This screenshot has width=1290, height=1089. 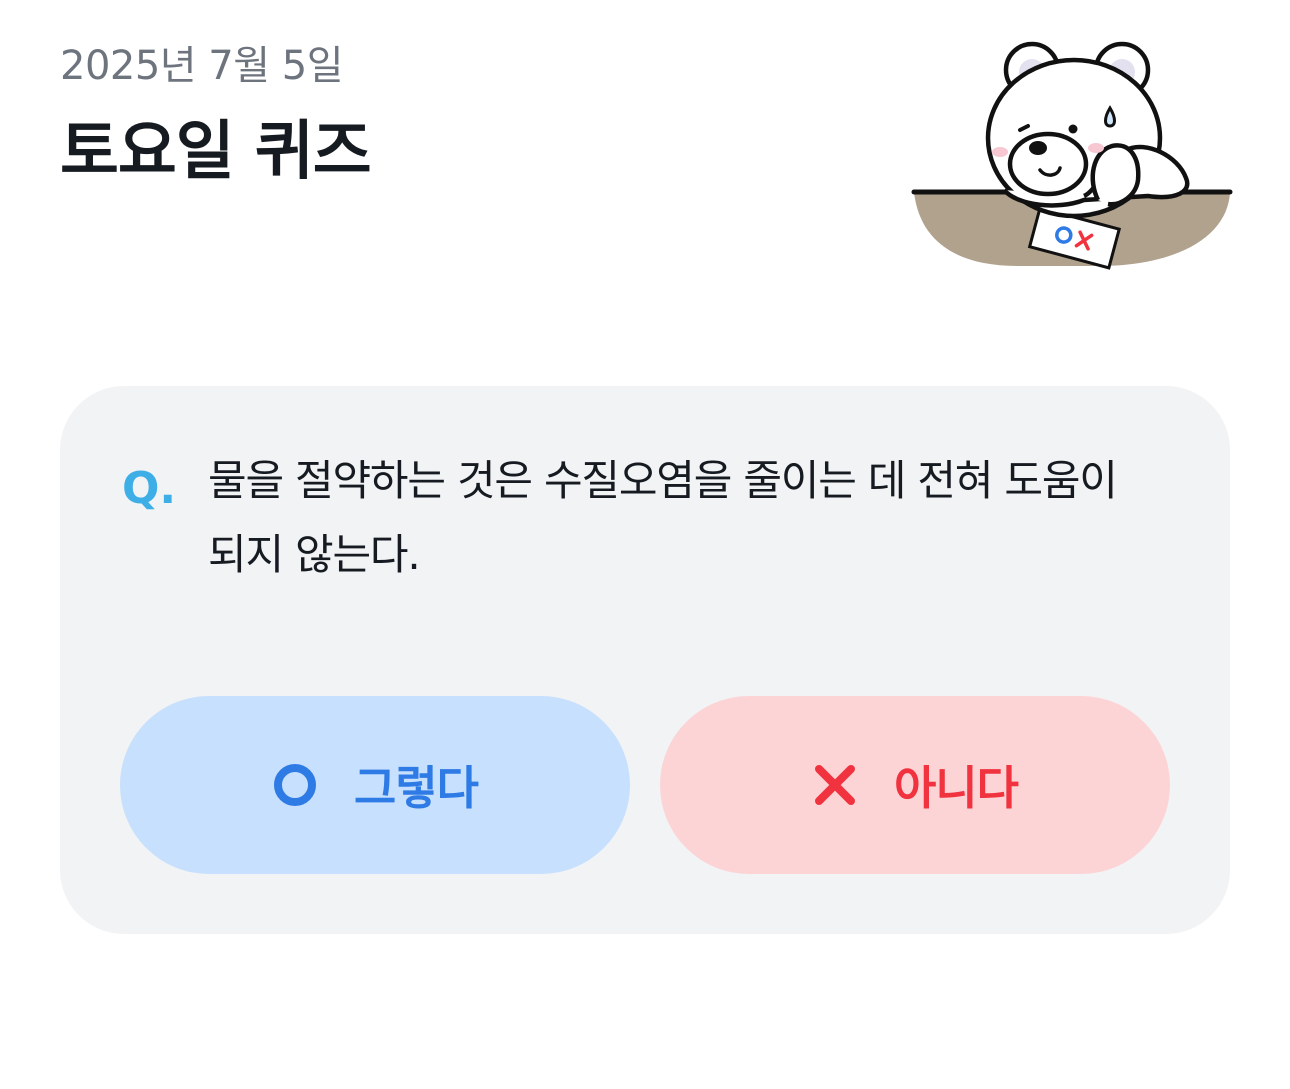 What do you see at coordinates (663, 517) in the screenshot?
I see `question-text: 물을 절약하는 것은 수질오염을 줄이는 데 전혀 도움이 되지 않는다.` at bounding box center [663, 517].